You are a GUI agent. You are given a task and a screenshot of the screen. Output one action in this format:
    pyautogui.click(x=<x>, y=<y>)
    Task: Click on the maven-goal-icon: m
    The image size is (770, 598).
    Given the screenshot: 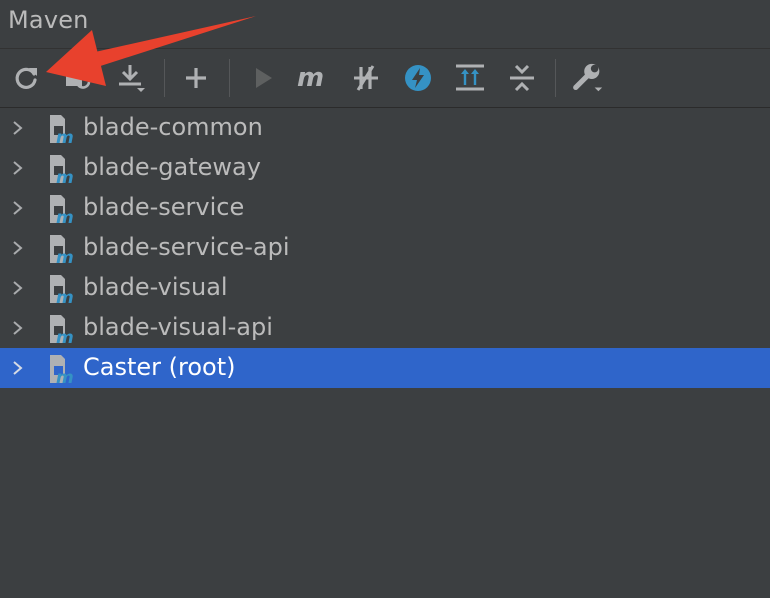 What is the action you would take?
    pyautogui.click(x=310, y=78)
    